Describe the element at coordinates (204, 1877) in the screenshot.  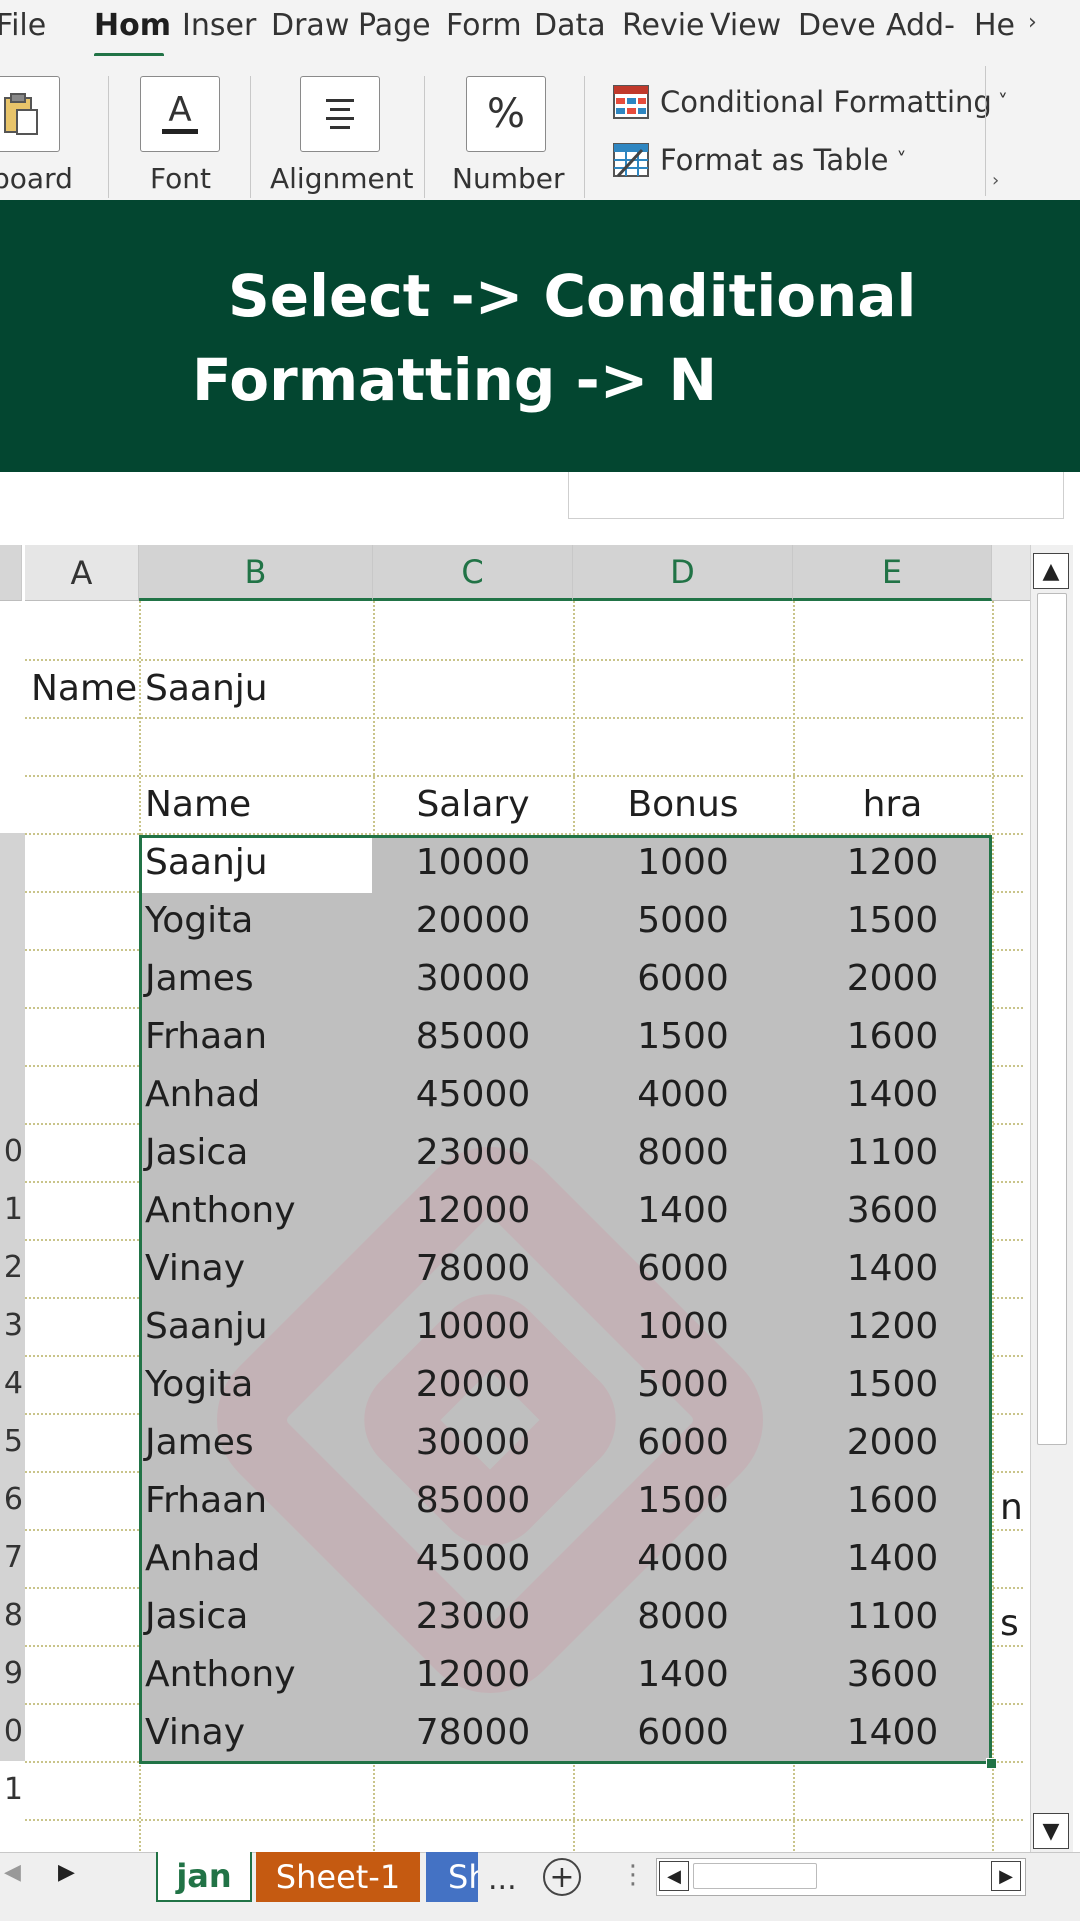
I see `sheet-tab-jan: jan` at that location.